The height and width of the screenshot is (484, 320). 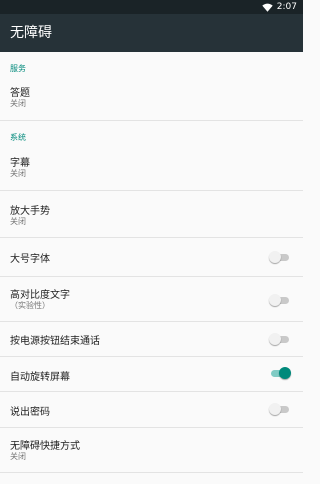 What do you see at coordinates (280, 373) in the screenshot?
I see `auto-rotate-switch` at bounding box center [280, 373].